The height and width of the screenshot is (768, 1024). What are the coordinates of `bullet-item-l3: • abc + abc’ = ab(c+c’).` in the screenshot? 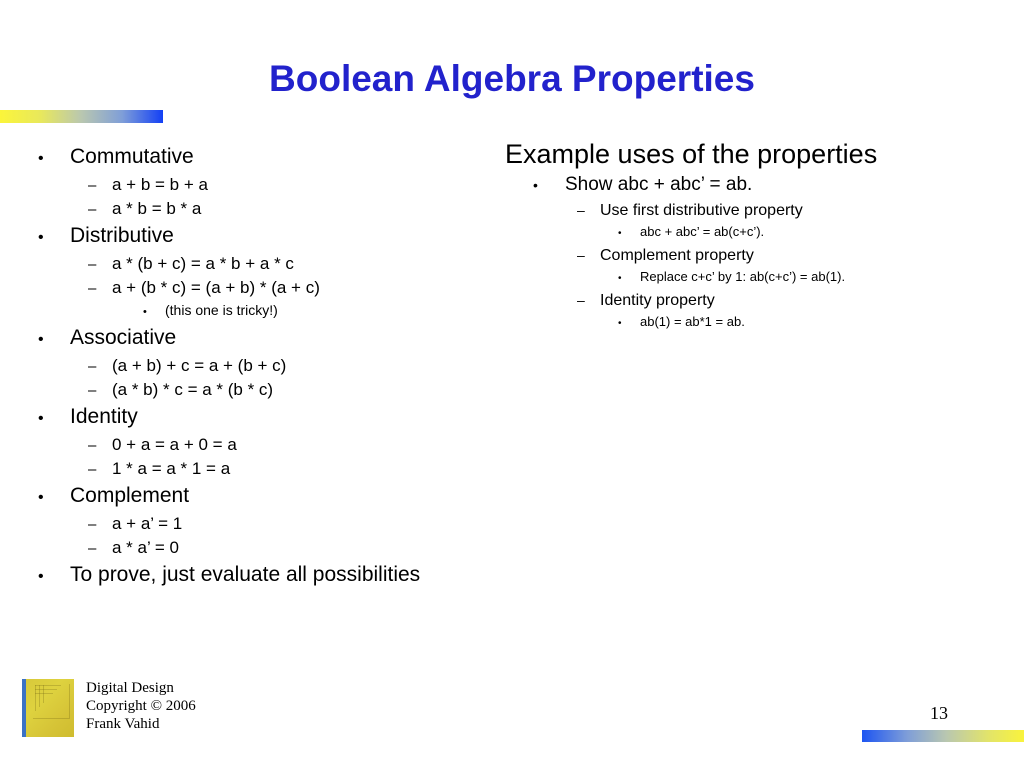 It's located at (756, 233).